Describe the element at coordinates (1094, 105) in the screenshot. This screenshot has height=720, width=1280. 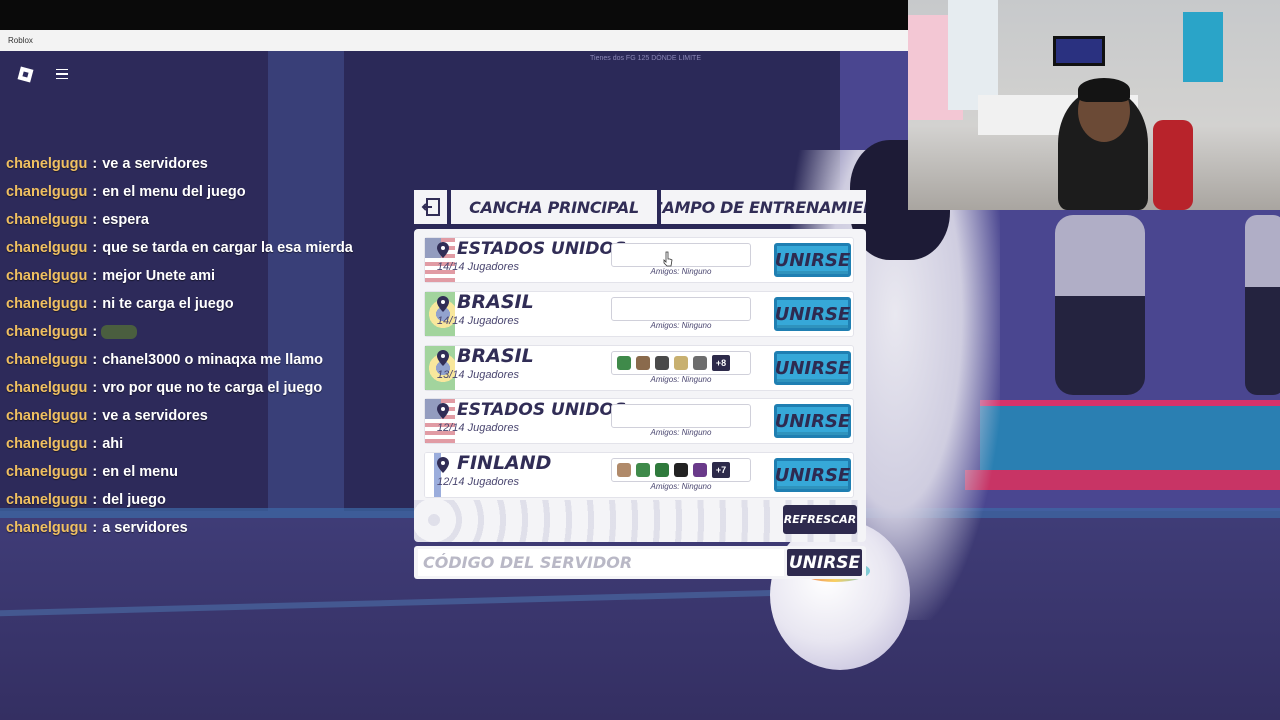
I see `webcam-overlay` at that location.